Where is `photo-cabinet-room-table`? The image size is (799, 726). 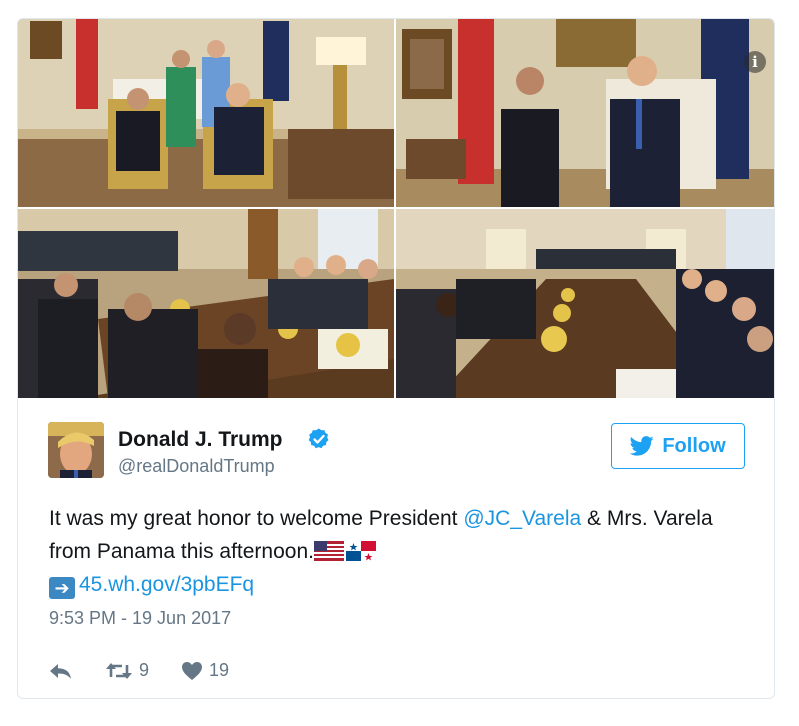
photo-cabinet-room-table is located at coordinates (585, 303).